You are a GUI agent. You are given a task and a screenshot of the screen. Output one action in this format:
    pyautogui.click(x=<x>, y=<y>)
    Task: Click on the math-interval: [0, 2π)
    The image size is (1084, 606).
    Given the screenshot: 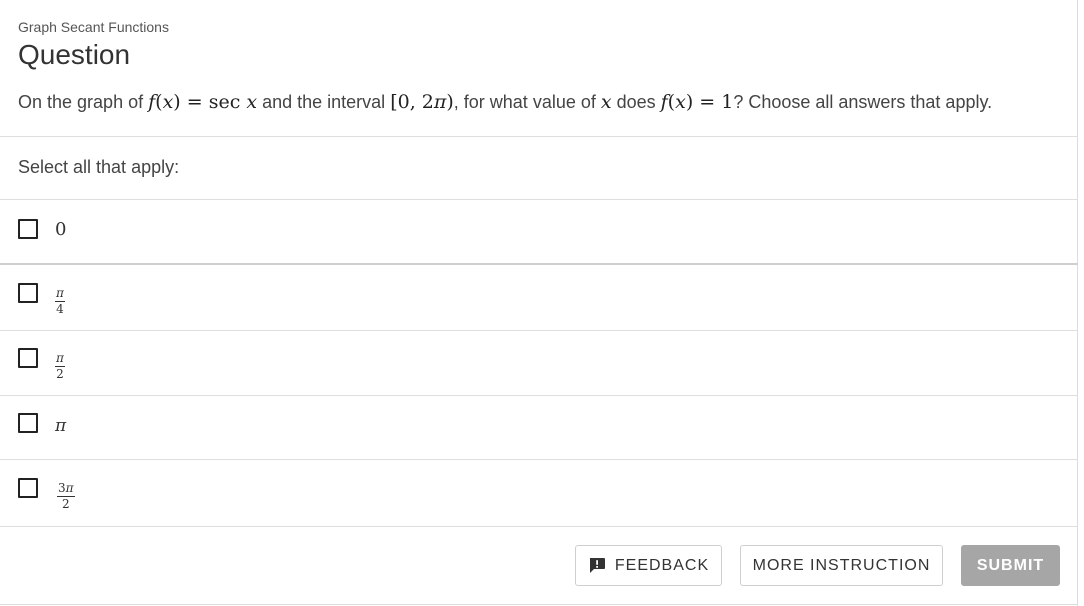 What is the action you would take?
    pyautogui.click(x=422, y=102)
    